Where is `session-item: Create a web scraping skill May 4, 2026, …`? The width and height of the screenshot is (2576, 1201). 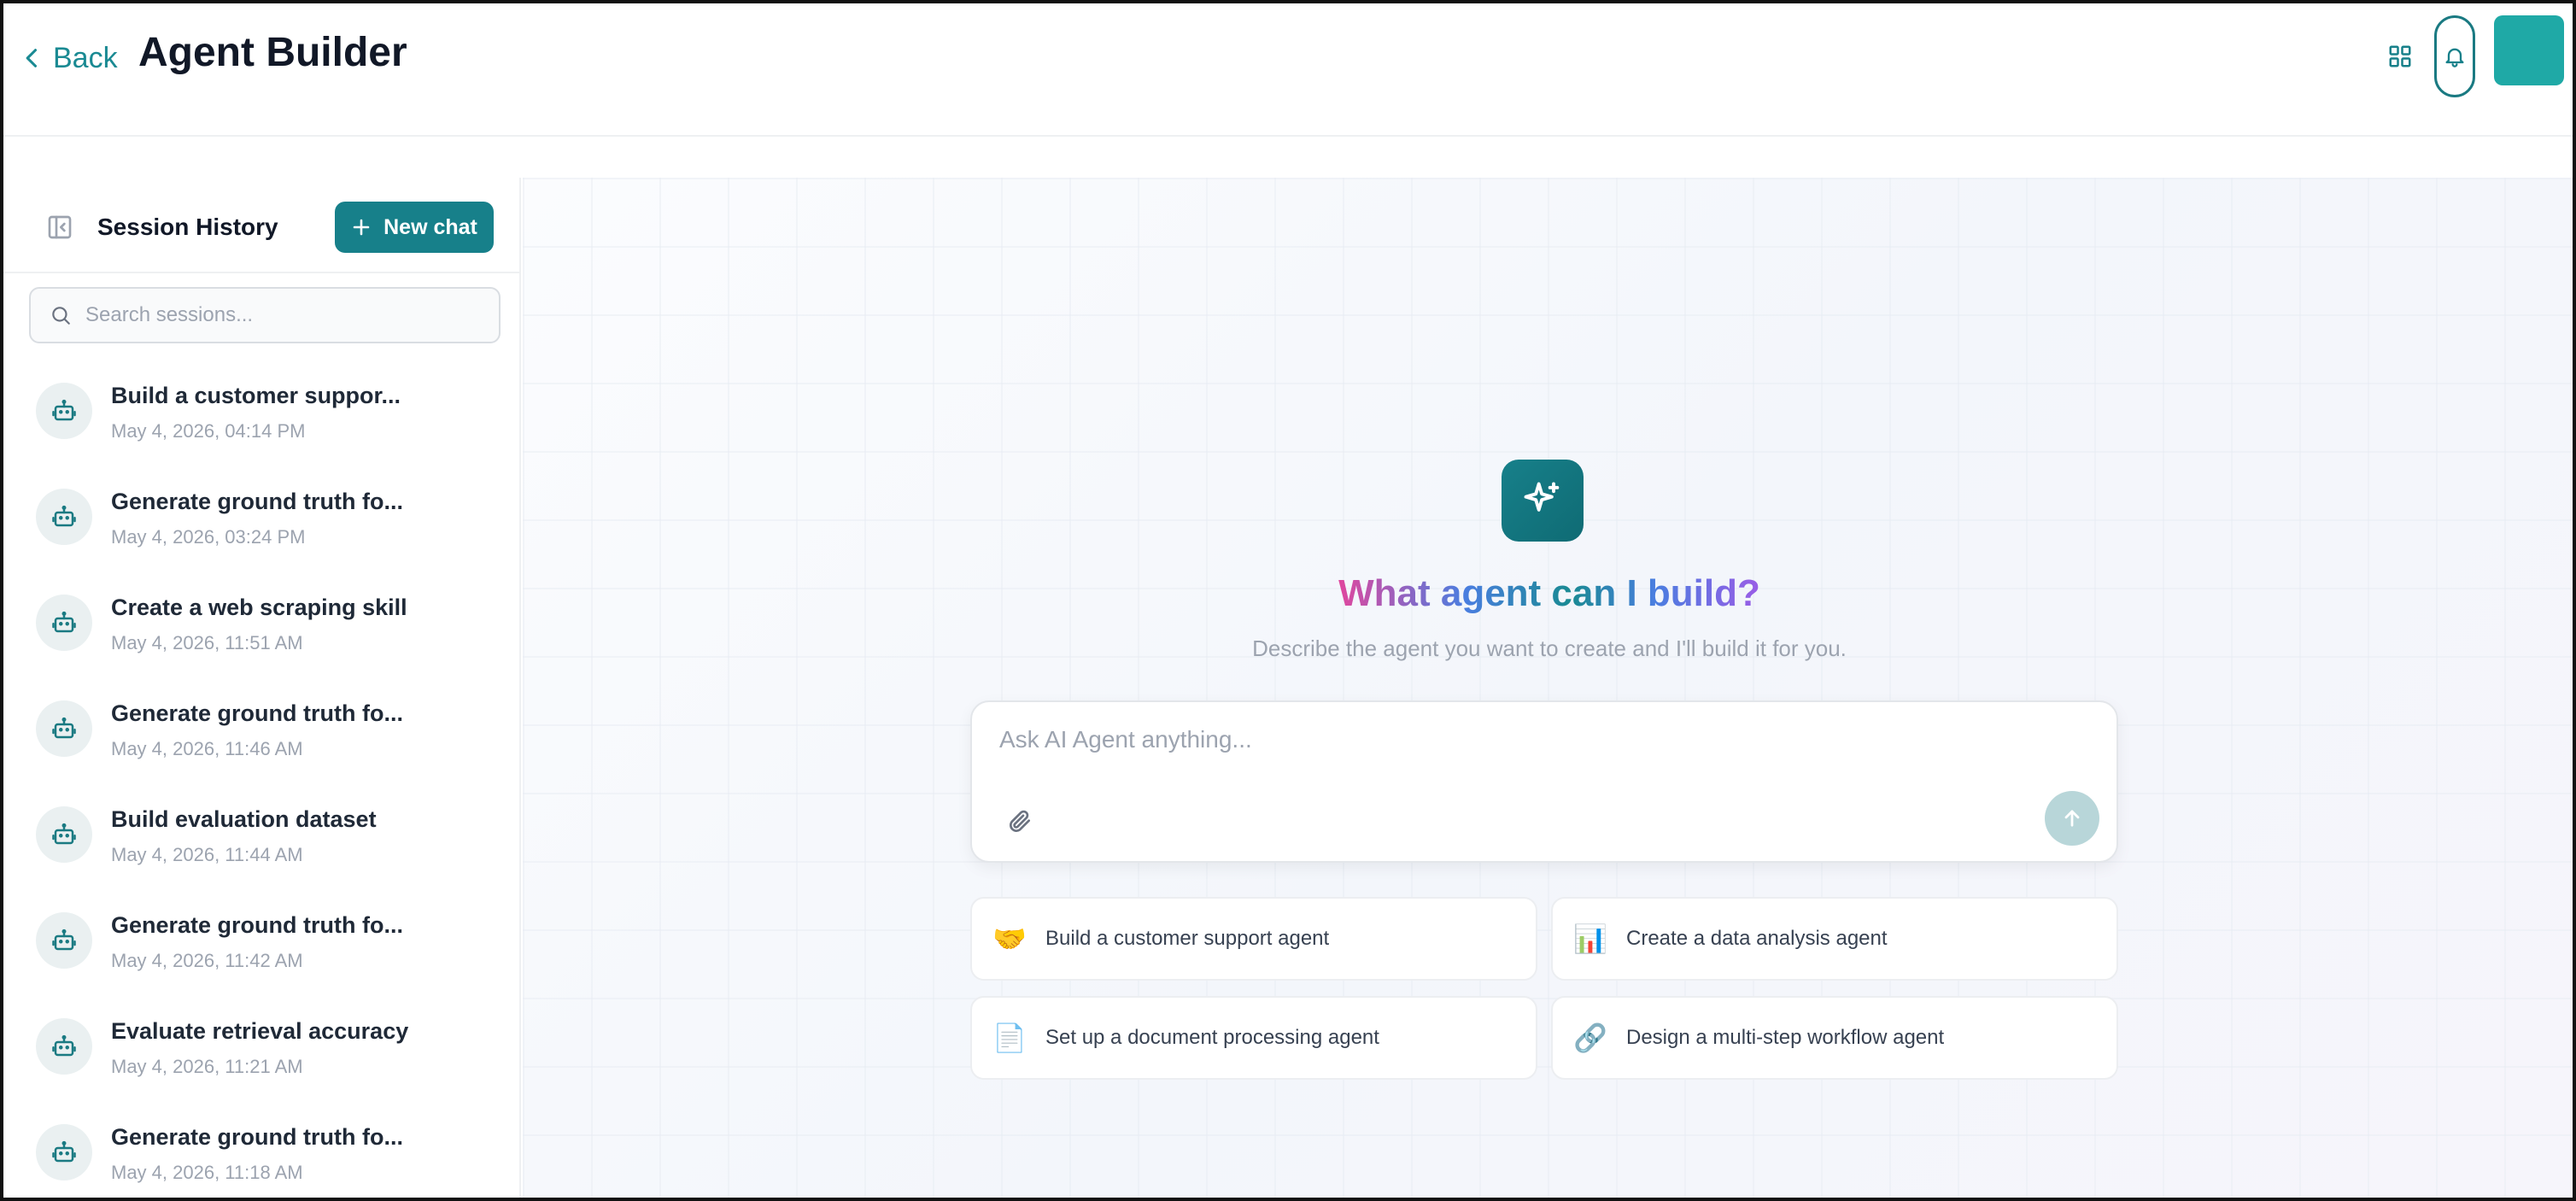
session-item: Create a web scraping skill May 4, 2026, … is located at coordinates (262, 639).